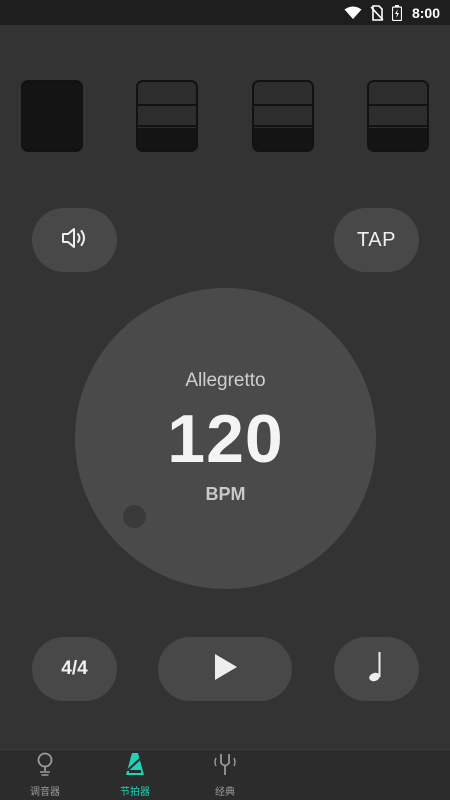  What do you see at coordinates (225, 766) in the screenshot?
I see `tuning-fork-icon` at bounding box center [225, 766].